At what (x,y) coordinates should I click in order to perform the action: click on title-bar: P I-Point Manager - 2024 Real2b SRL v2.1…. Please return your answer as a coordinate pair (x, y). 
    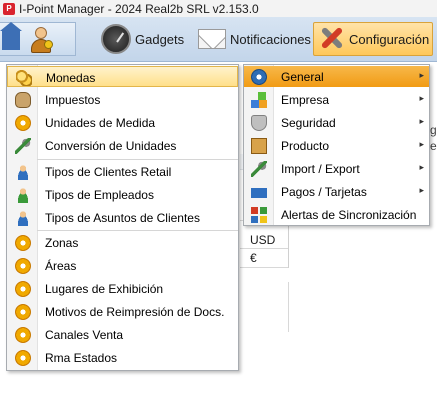
    Looking at the image, I should click on (218, 8).